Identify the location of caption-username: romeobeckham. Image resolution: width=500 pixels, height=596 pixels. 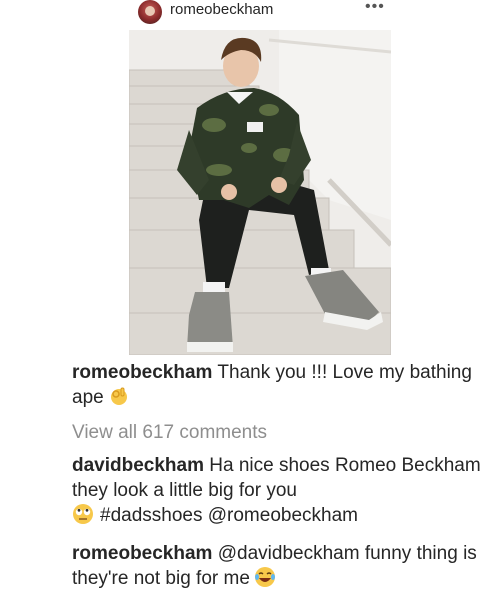
(142, 372).